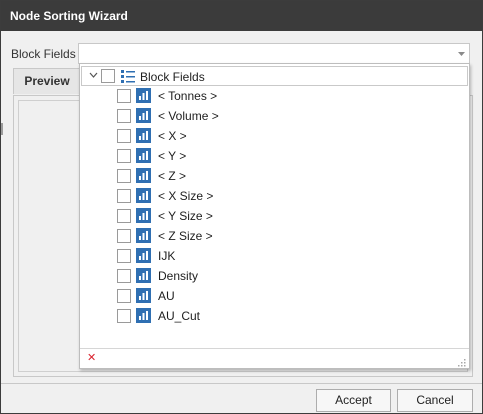 This screenshot has width=483, height=414. What do you see at coordinates (274, 276) in the screenshot?
I see `field-item-row: Density` at bounding box center [274, 276].